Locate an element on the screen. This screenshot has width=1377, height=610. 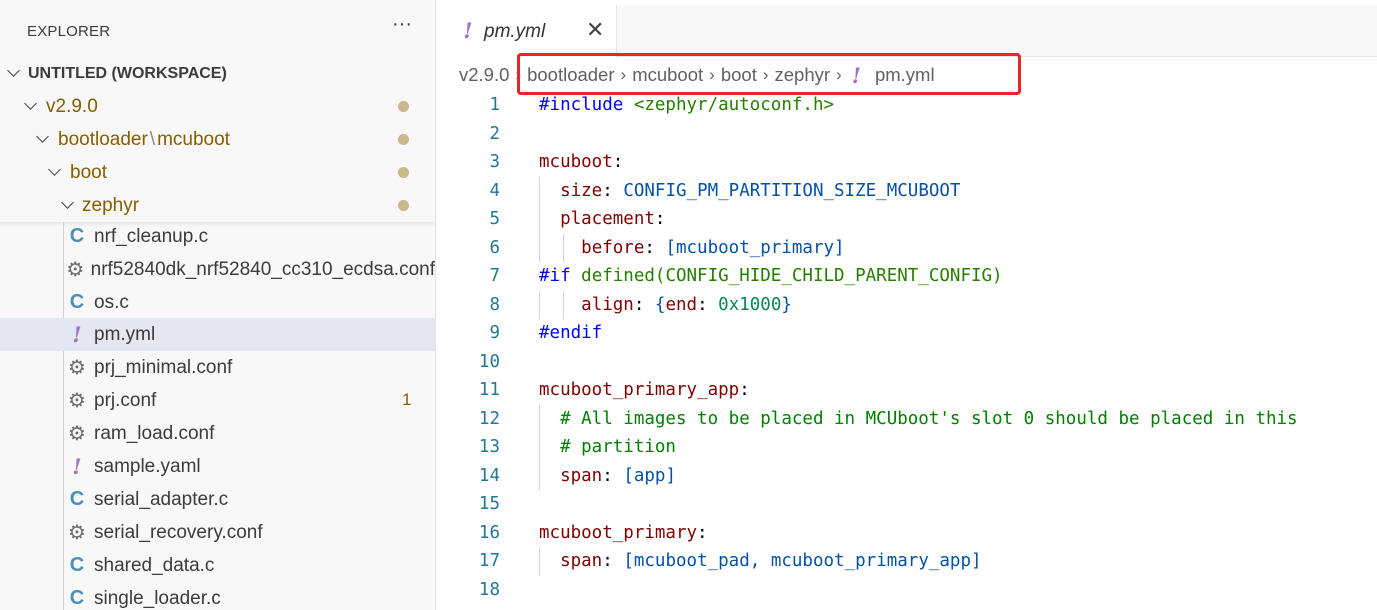
file-prj-minimal-conf: ⚙ prj_minimal.conf is located at coordinates (217, 367).